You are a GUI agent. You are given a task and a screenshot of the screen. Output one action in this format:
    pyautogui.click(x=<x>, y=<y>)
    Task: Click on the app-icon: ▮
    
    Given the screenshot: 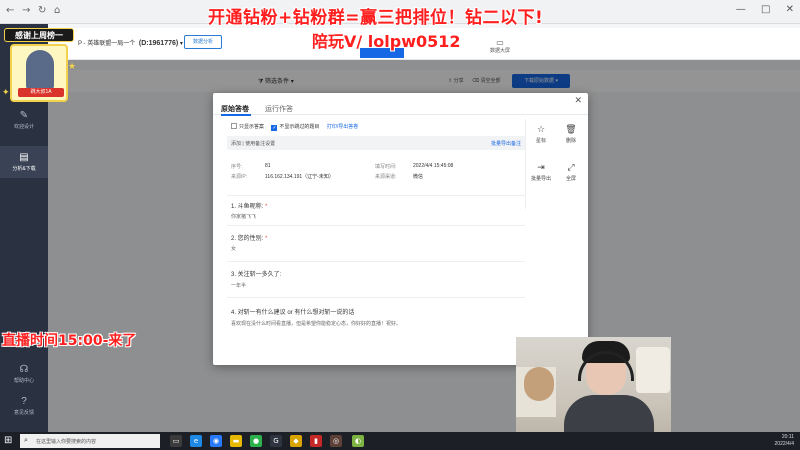 What is the action you would take?
    pyautogui.click(x=316, y=441)
    